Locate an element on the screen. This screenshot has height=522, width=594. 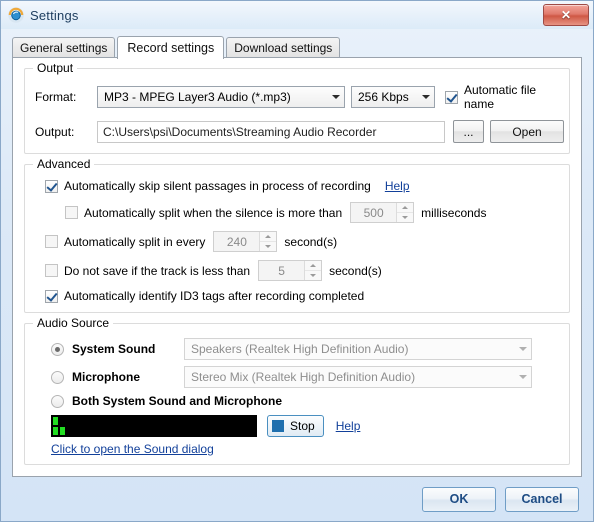
split-silence-unit: milliseconds is located at coordinates (454, 212).